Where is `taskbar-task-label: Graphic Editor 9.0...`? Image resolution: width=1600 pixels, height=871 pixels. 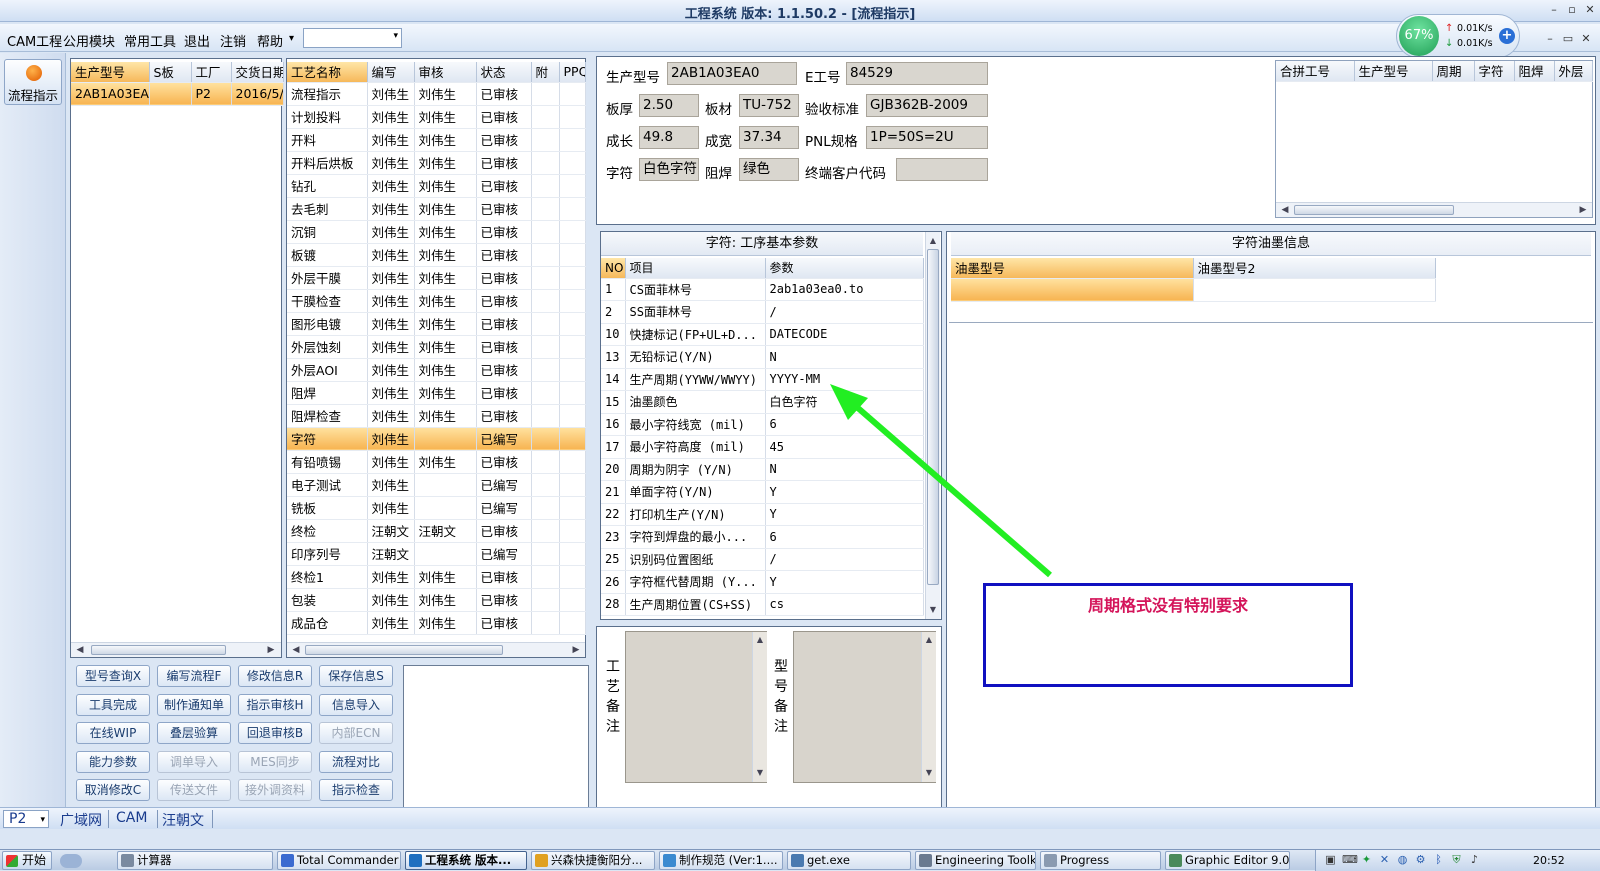 taskbar-task-label: Graphic Editor 9.0... is located at coordinates (1237, 860).